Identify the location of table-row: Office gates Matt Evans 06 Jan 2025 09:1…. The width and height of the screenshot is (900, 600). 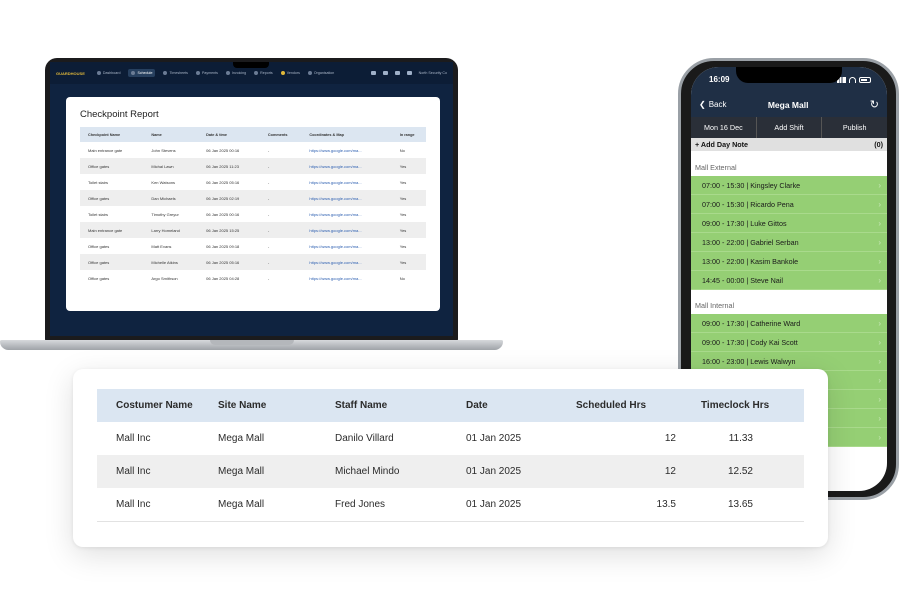
(253, 246).